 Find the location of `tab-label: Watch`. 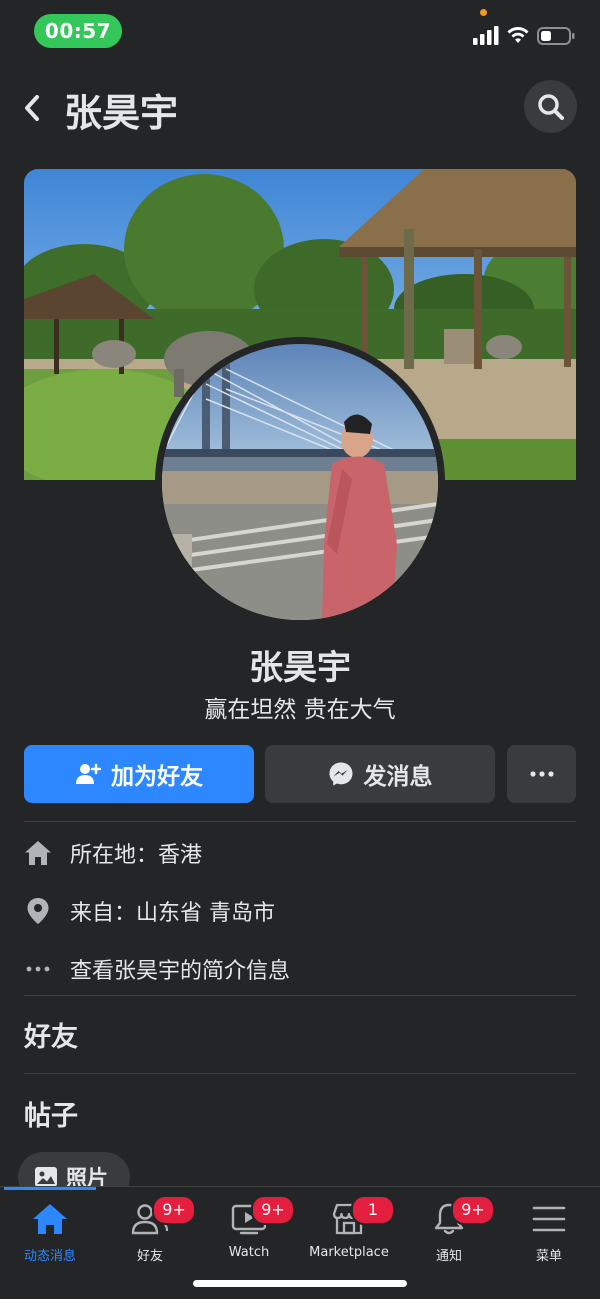

tab-label: Watch is located at coordinates (249, 1252).